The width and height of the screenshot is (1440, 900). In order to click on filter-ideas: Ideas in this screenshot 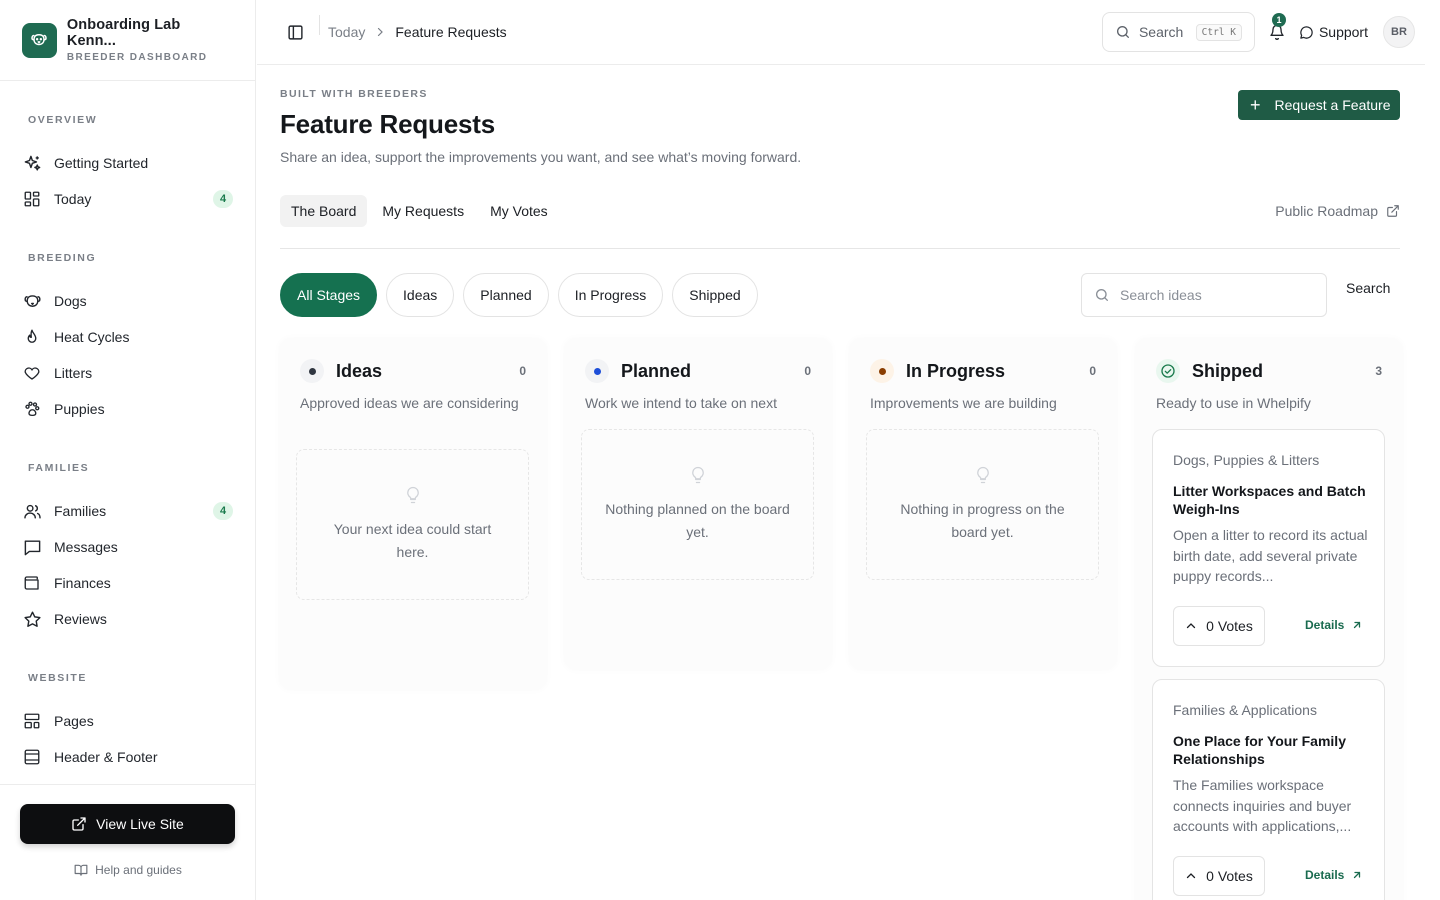, I will do `click(420, 295)`.